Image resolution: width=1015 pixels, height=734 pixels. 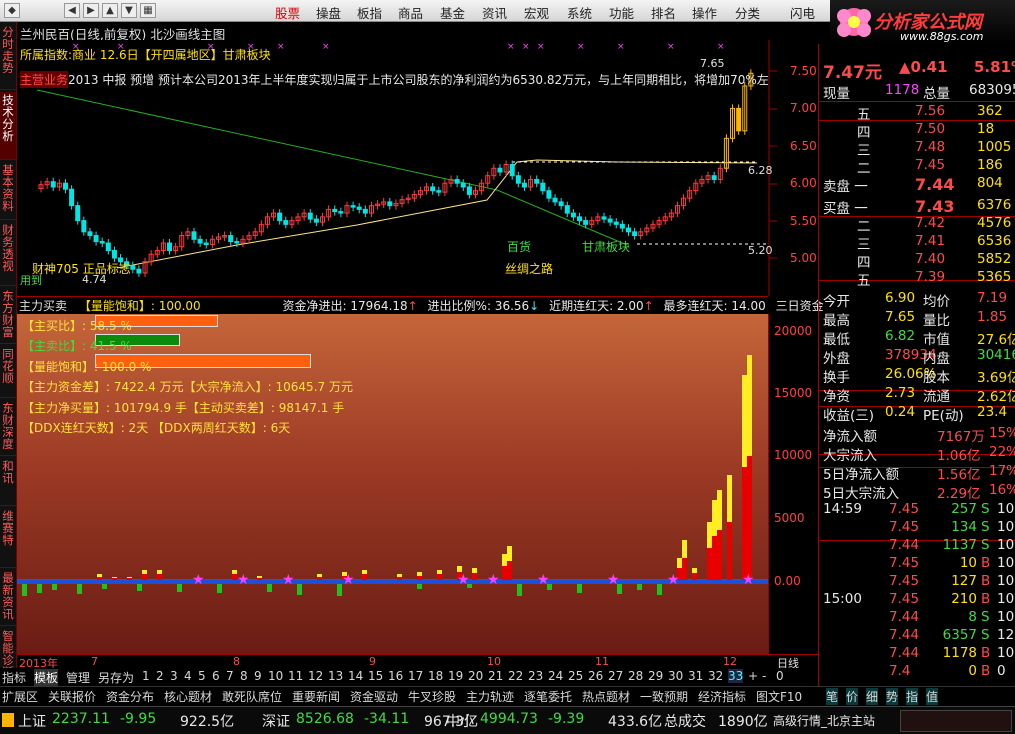 What do you see at coordinates (295, 676) in the screenshot?
I see `indicator-tab: 11` at bounding box center [295, 676].